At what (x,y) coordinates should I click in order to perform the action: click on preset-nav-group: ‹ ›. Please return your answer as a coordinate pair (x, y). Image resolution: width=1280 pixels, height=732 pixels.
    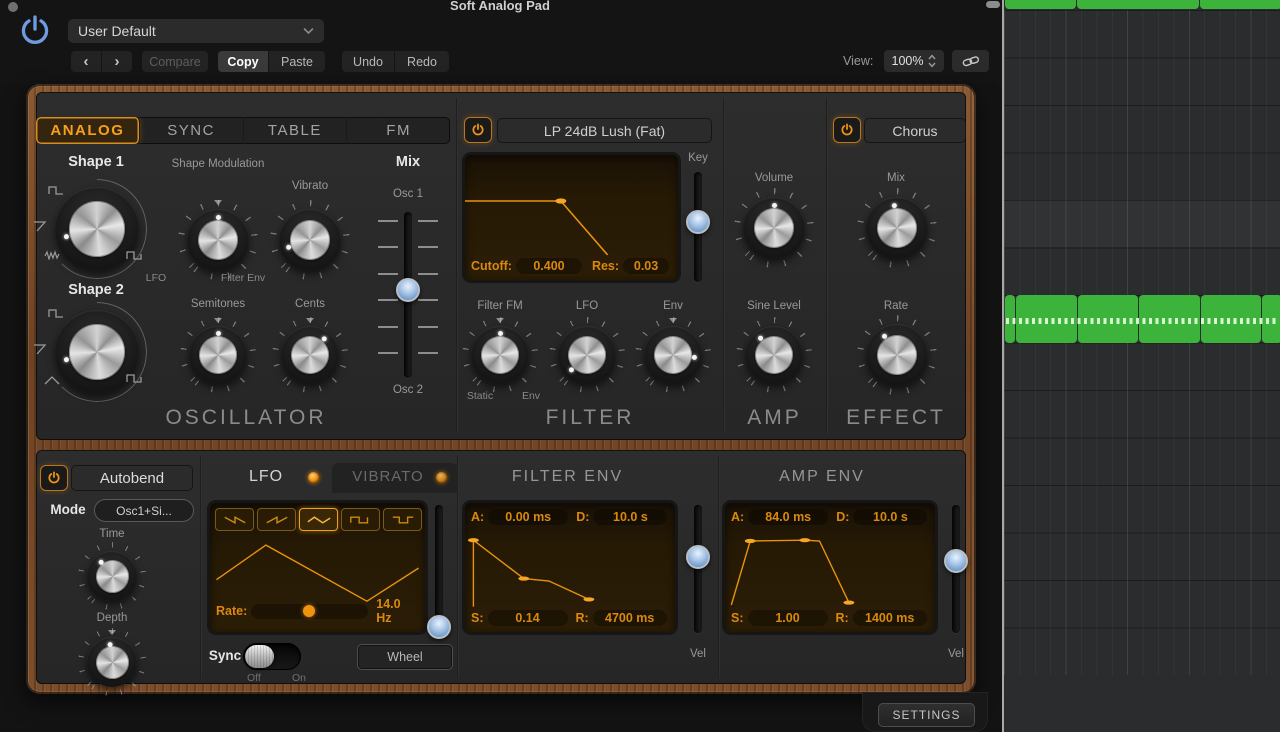
    Looking at the image, I should click on (101, 61).